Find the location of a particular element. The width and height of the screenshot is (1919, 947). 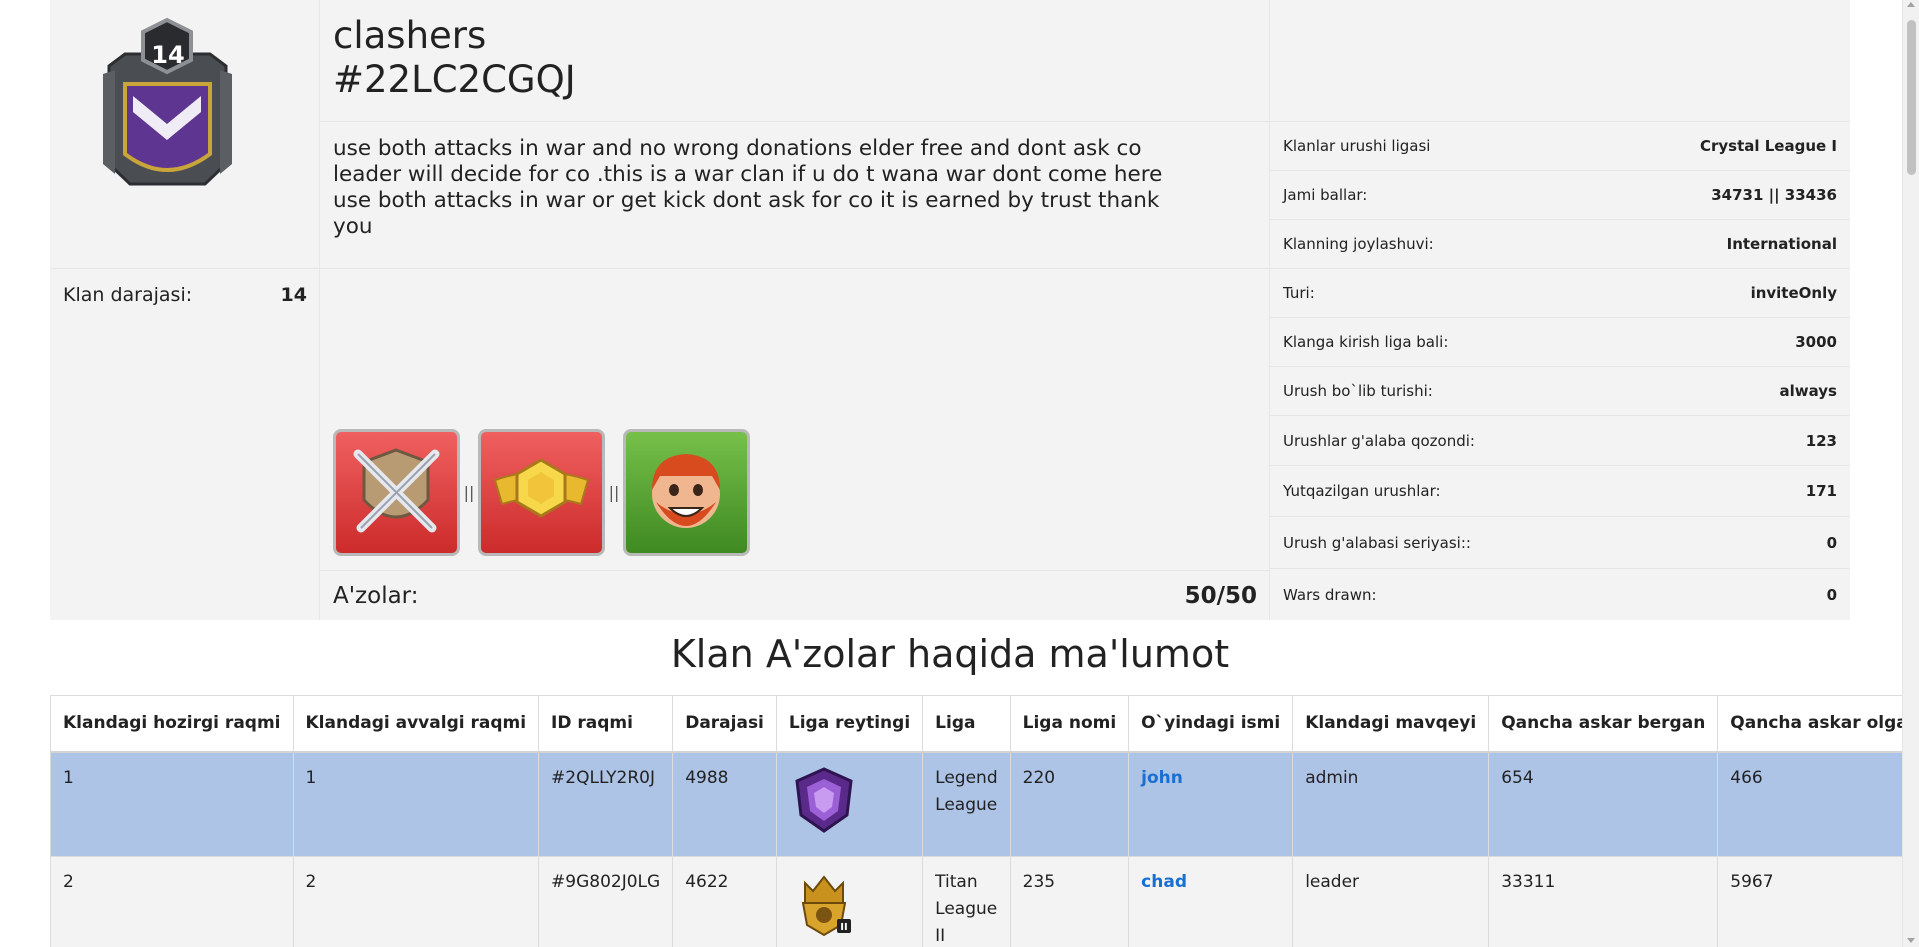

player-name-link: chad is located at coordinates (1164, 882).